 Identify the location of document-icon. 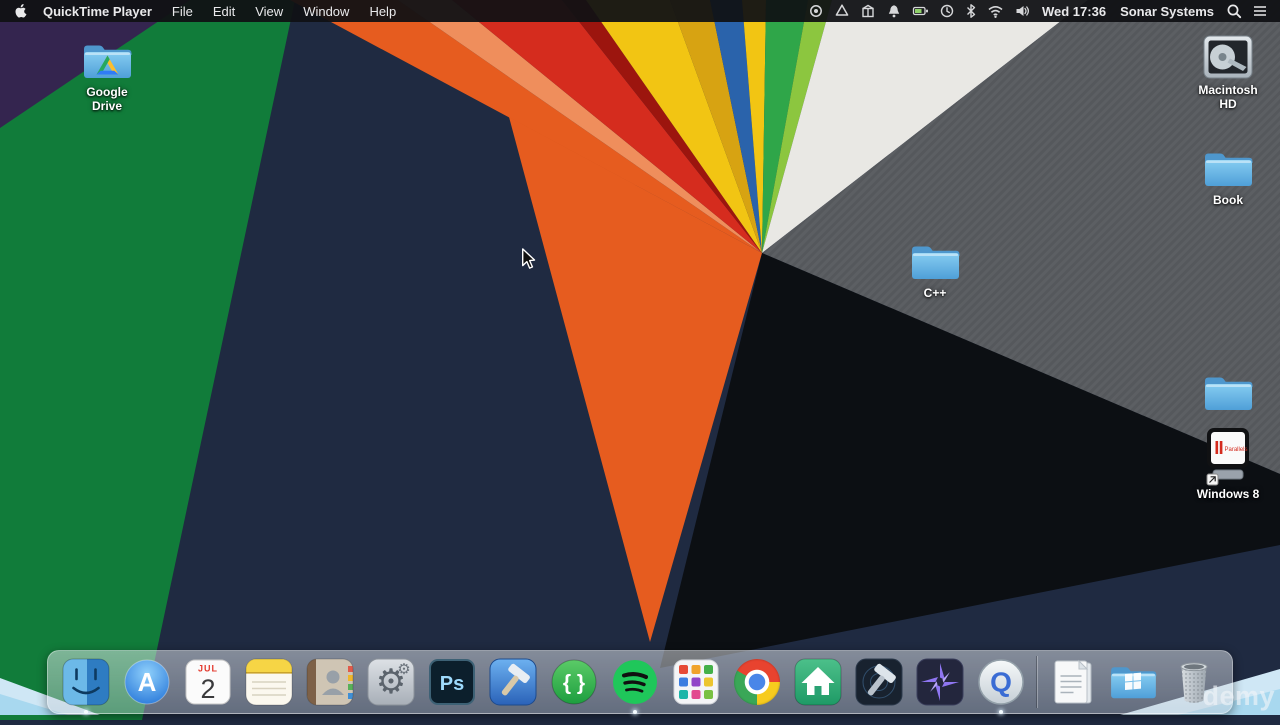
(1073, 681).